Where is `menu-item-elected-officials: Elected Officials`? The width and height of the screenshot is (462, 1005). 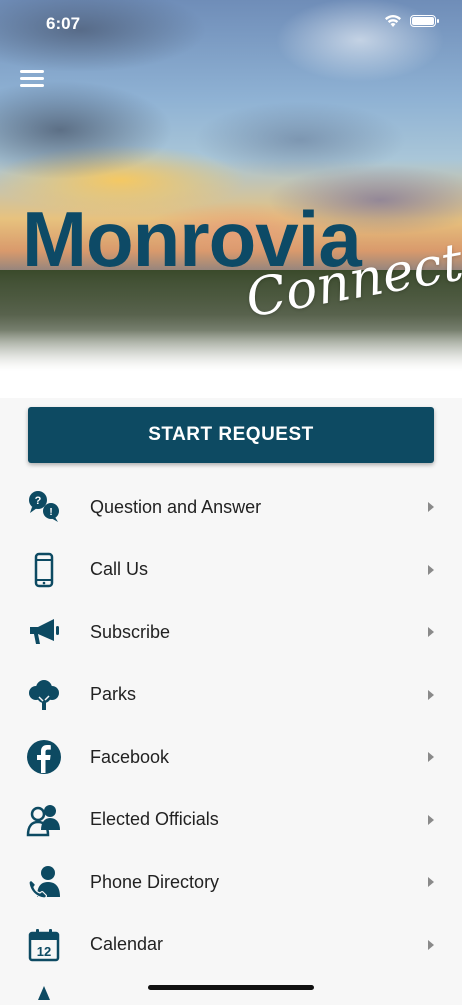
menu-item-elected-officials: Elected Officials is located at coordinates (231, 820).